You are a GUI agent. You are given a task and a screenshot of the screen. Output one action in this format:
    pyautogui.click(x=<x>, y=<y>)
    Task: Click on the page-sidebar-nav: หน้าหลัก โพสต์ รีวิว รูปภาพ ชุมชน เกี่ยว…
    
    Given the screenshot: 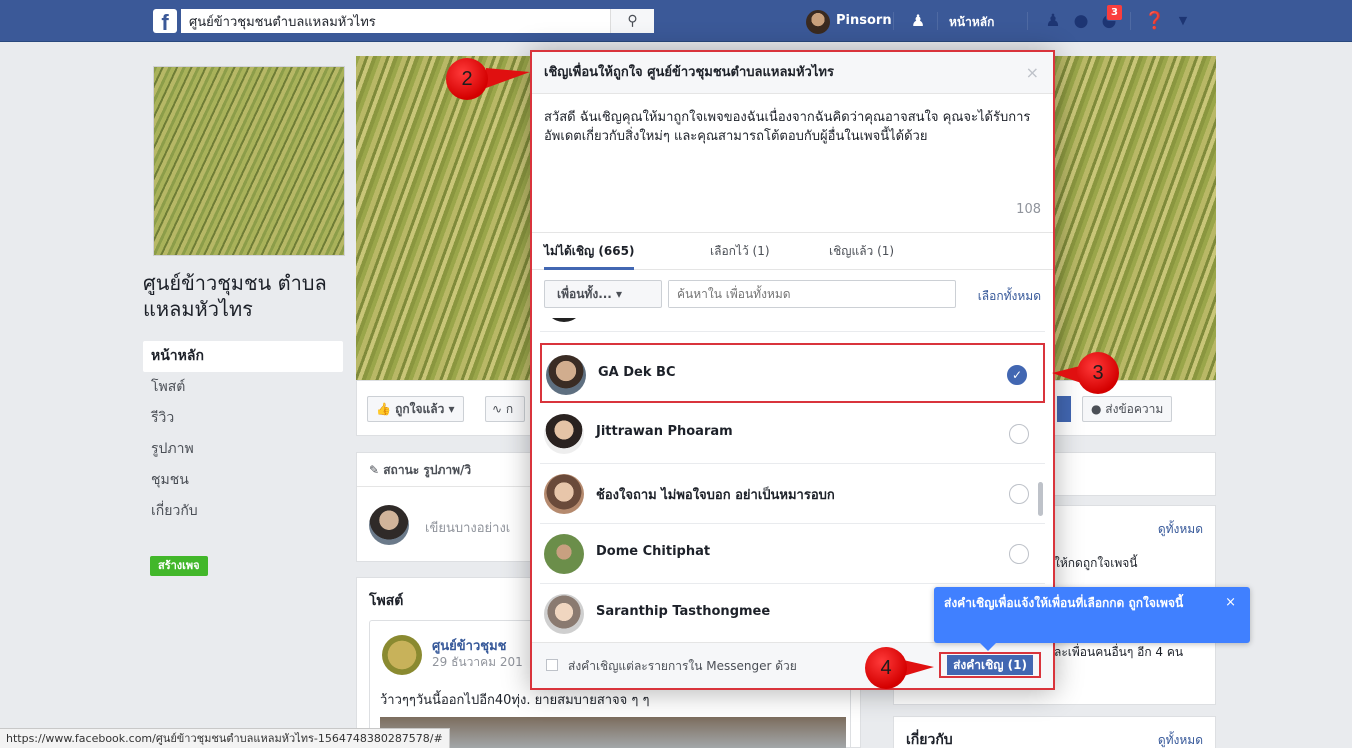 What is the action you would take?
    pyautogui.click(x=243, y=434)
    